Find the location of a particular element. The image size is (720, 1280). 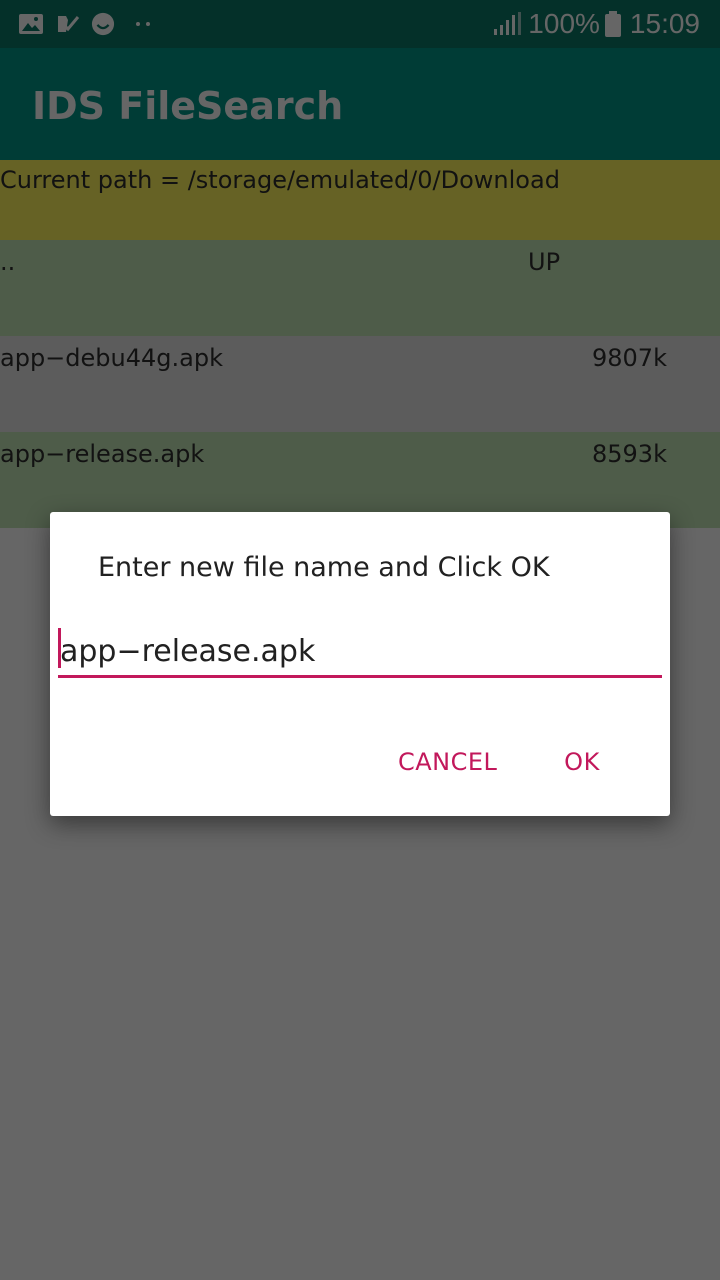

list-item-size: 8593k is located at coordinates (629, 454).